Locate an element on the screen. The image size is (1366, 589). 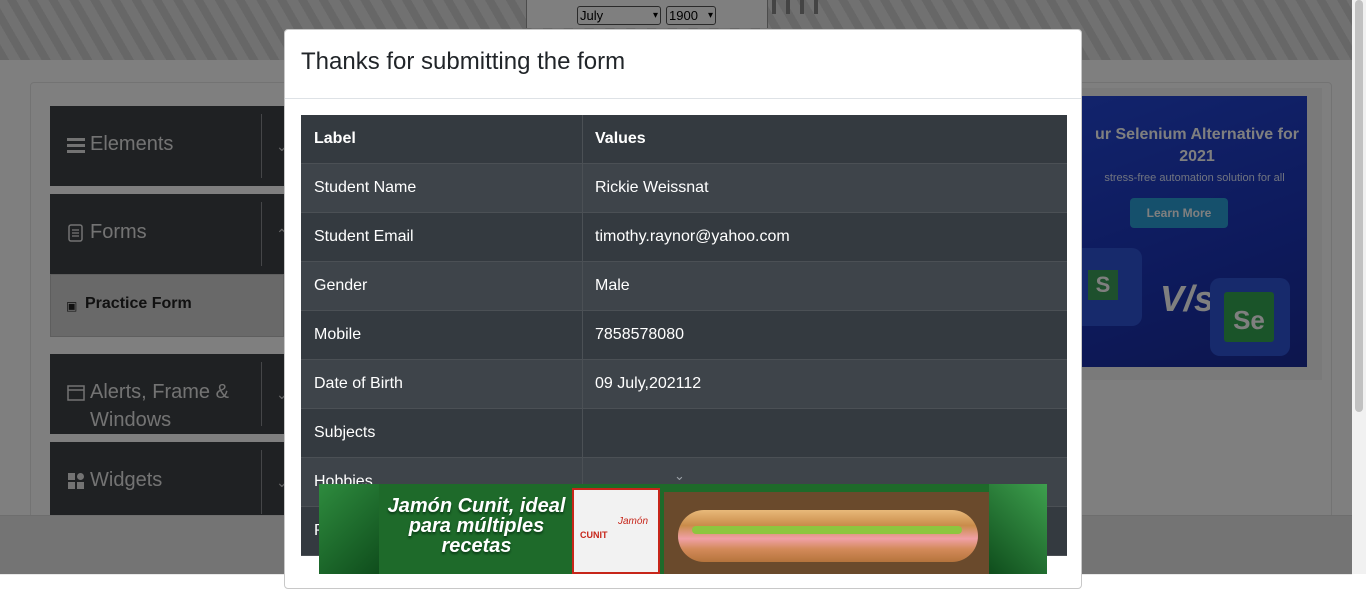
scrollbar-thumb is located at coordinates (1359, 206).